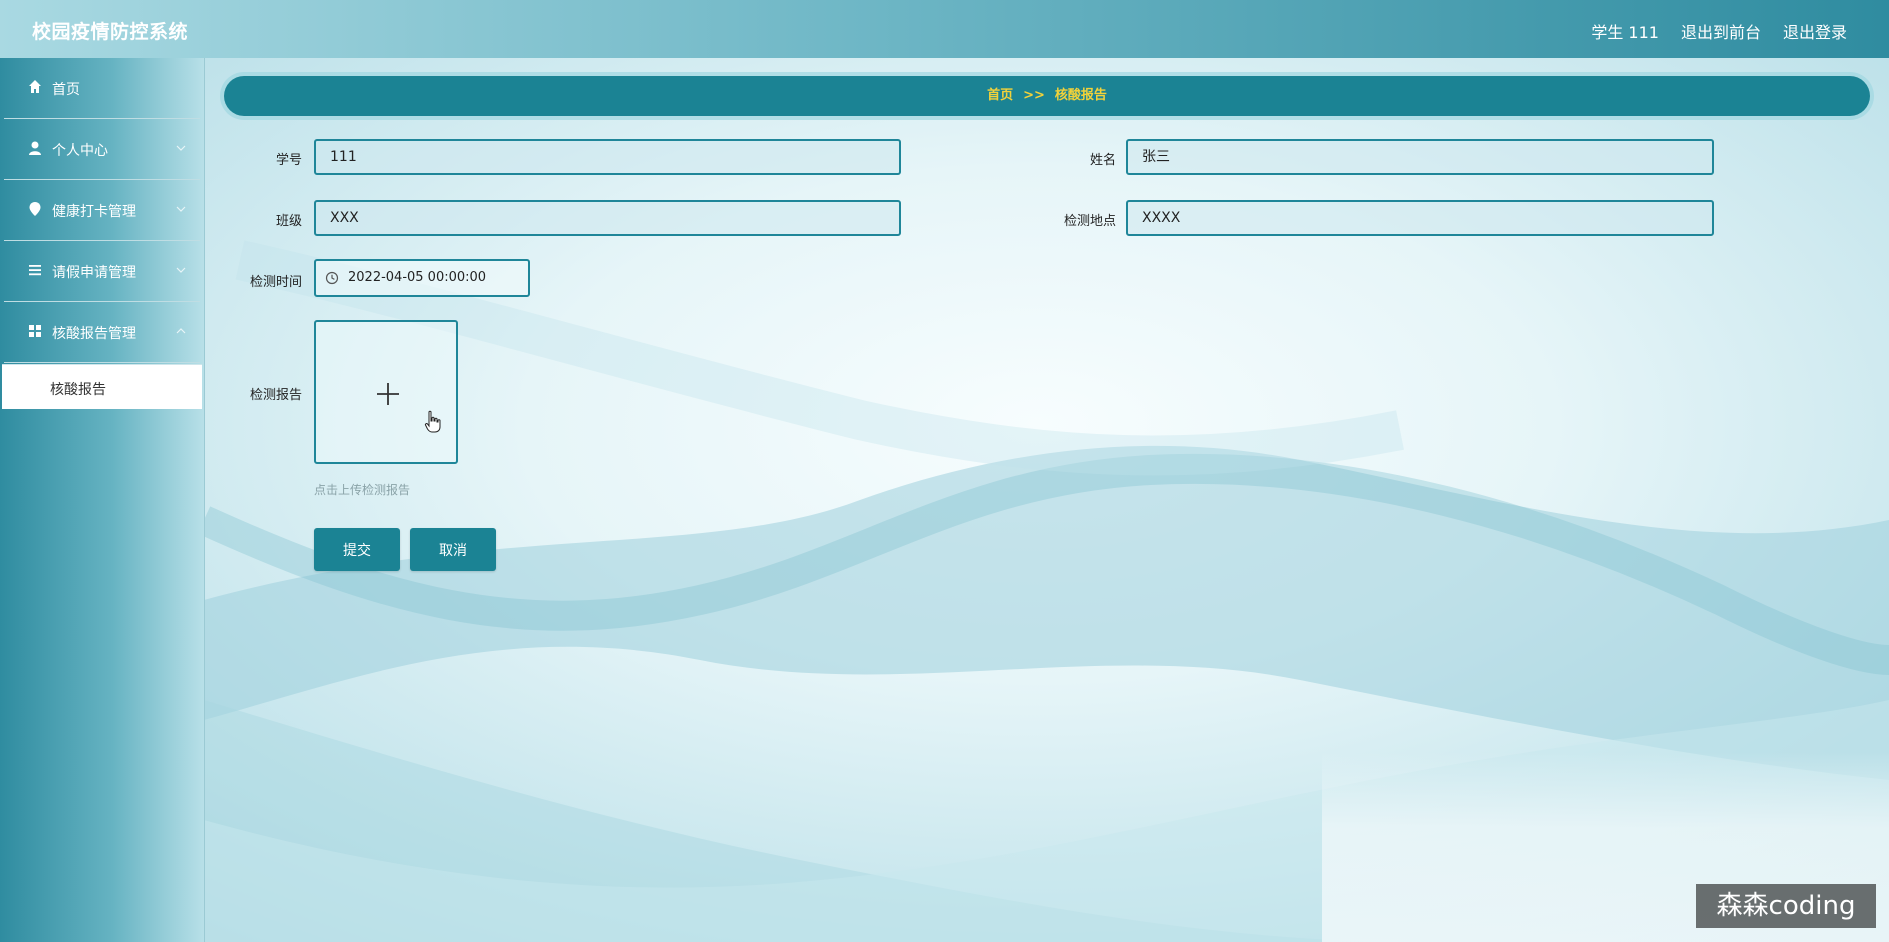 This screenshot has height=942, width=1889. I want to click on sidebar-subitem-label: 核酸报告, so click(78, 390).